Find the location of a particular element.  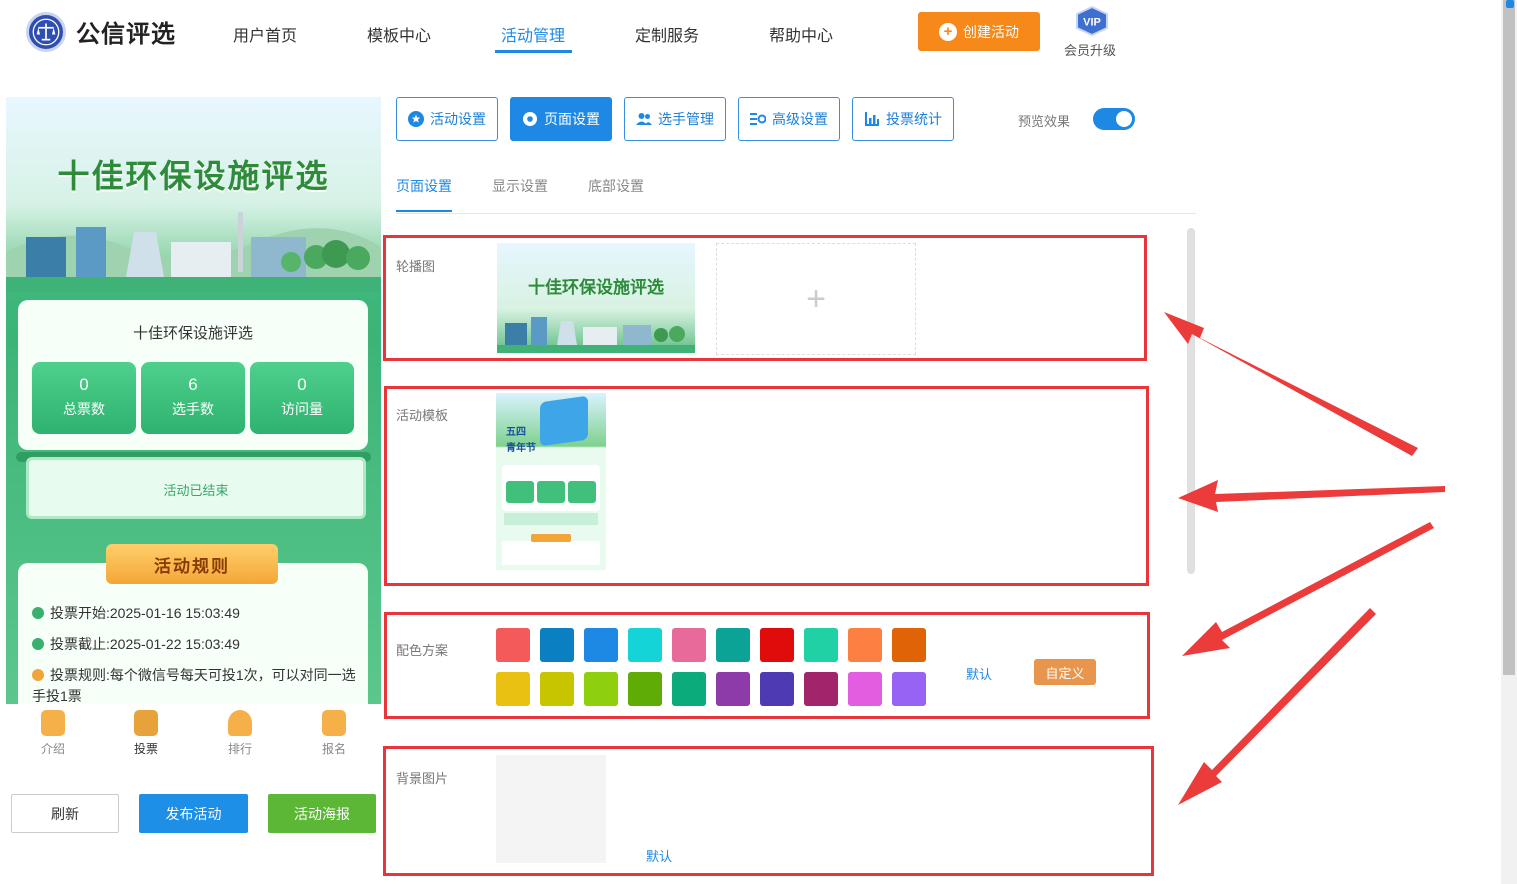

rules-title: 活动规则 is located at coordinates (192, 564).